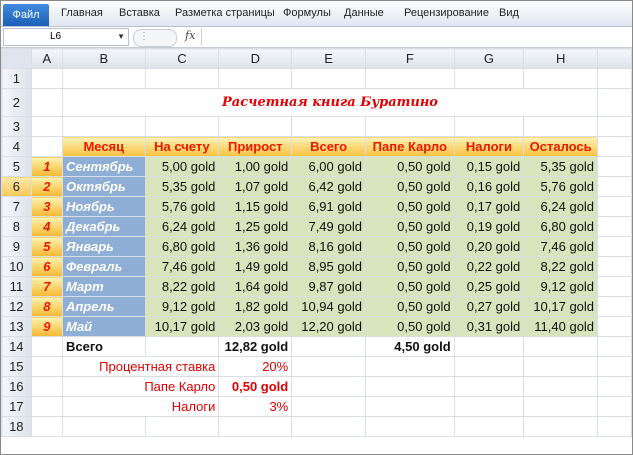 This screenshot has width=633, height=455. Describe the element at coordinates (182, 266) in the screenshot. I see `balance-cell: 7,46 gold` at that location.